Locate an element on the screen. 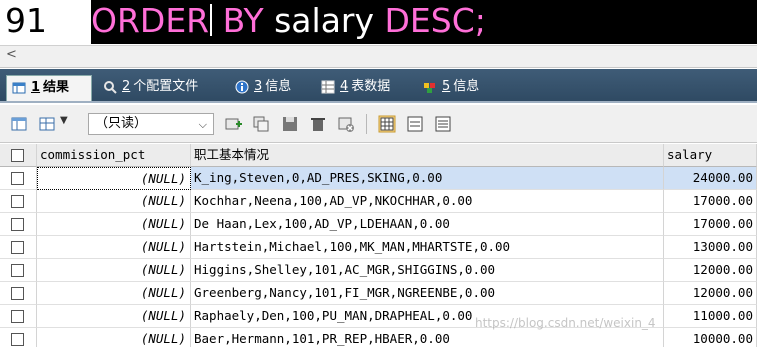 Image resolution: width=757 pixels, height=347 pixels. cancel-changes-icon is located at coordinates (346, 124).